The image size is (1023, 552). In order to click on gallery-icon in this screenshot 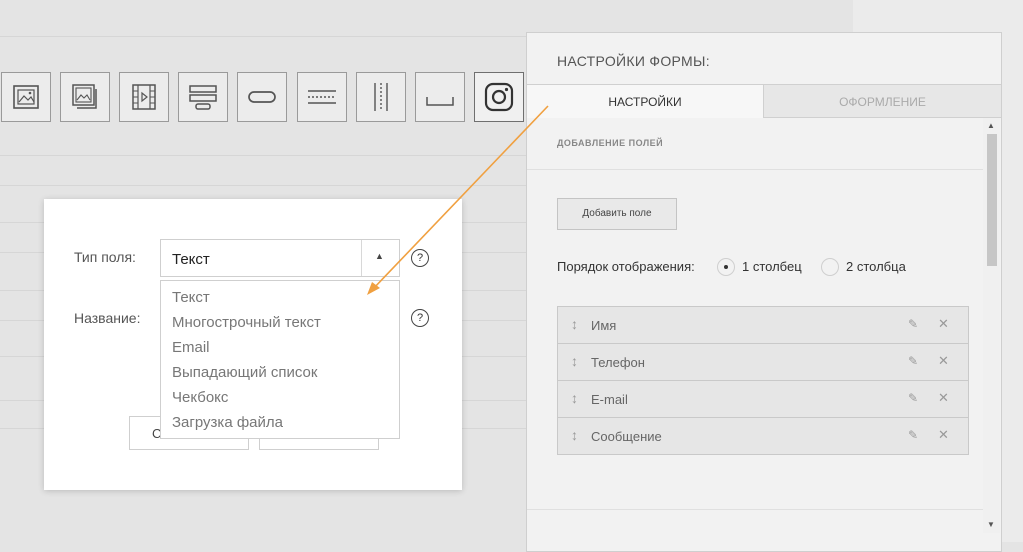, I will do `click(84, 96)`.